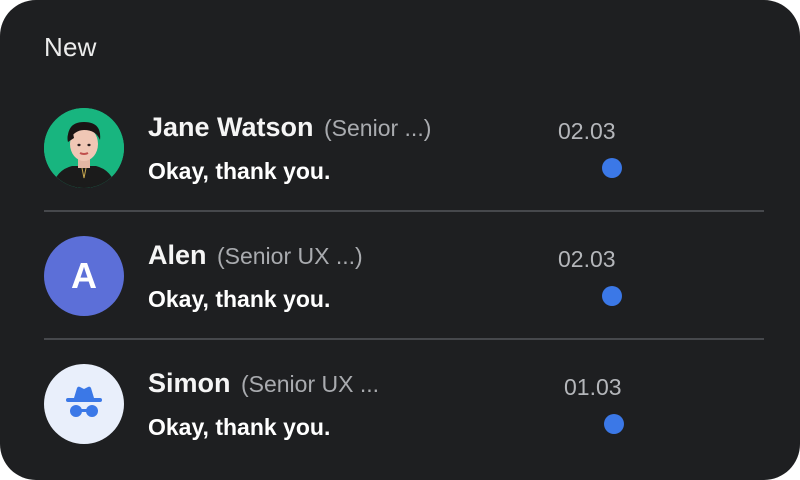 The image size is (800, 480). I want to click on avatar-initial: A, so click(84, 275).